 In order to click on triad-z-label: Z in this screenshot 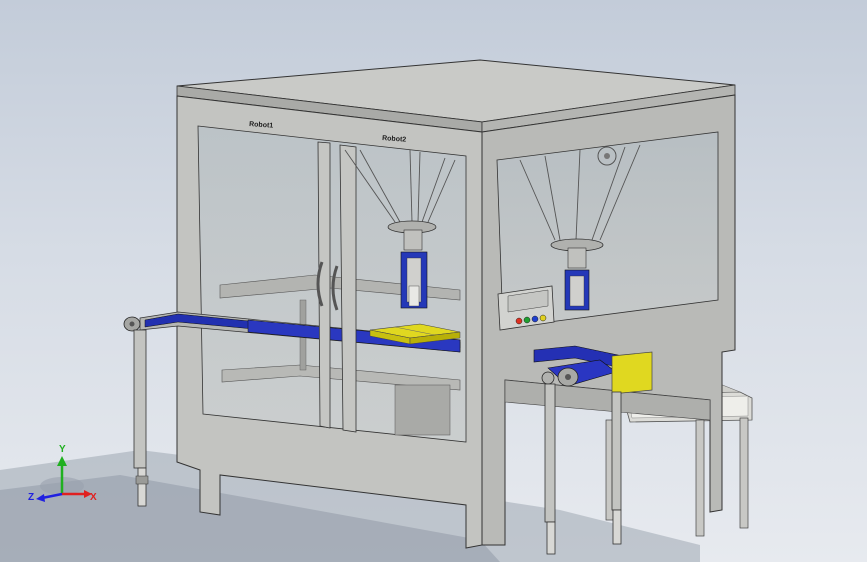, I will do `click(31, 497)`.